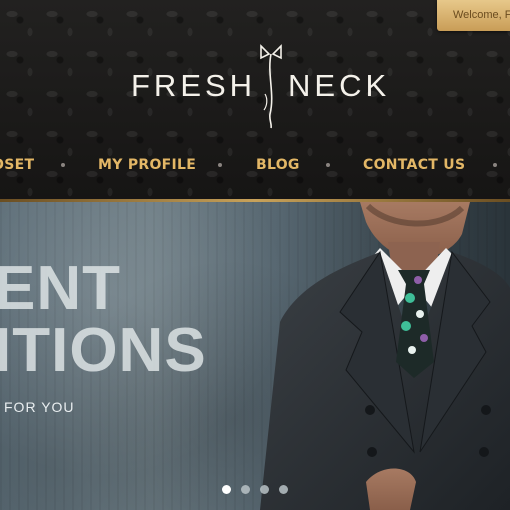  I want to click on welcome-text: Welcome, F, so click(481, 15).